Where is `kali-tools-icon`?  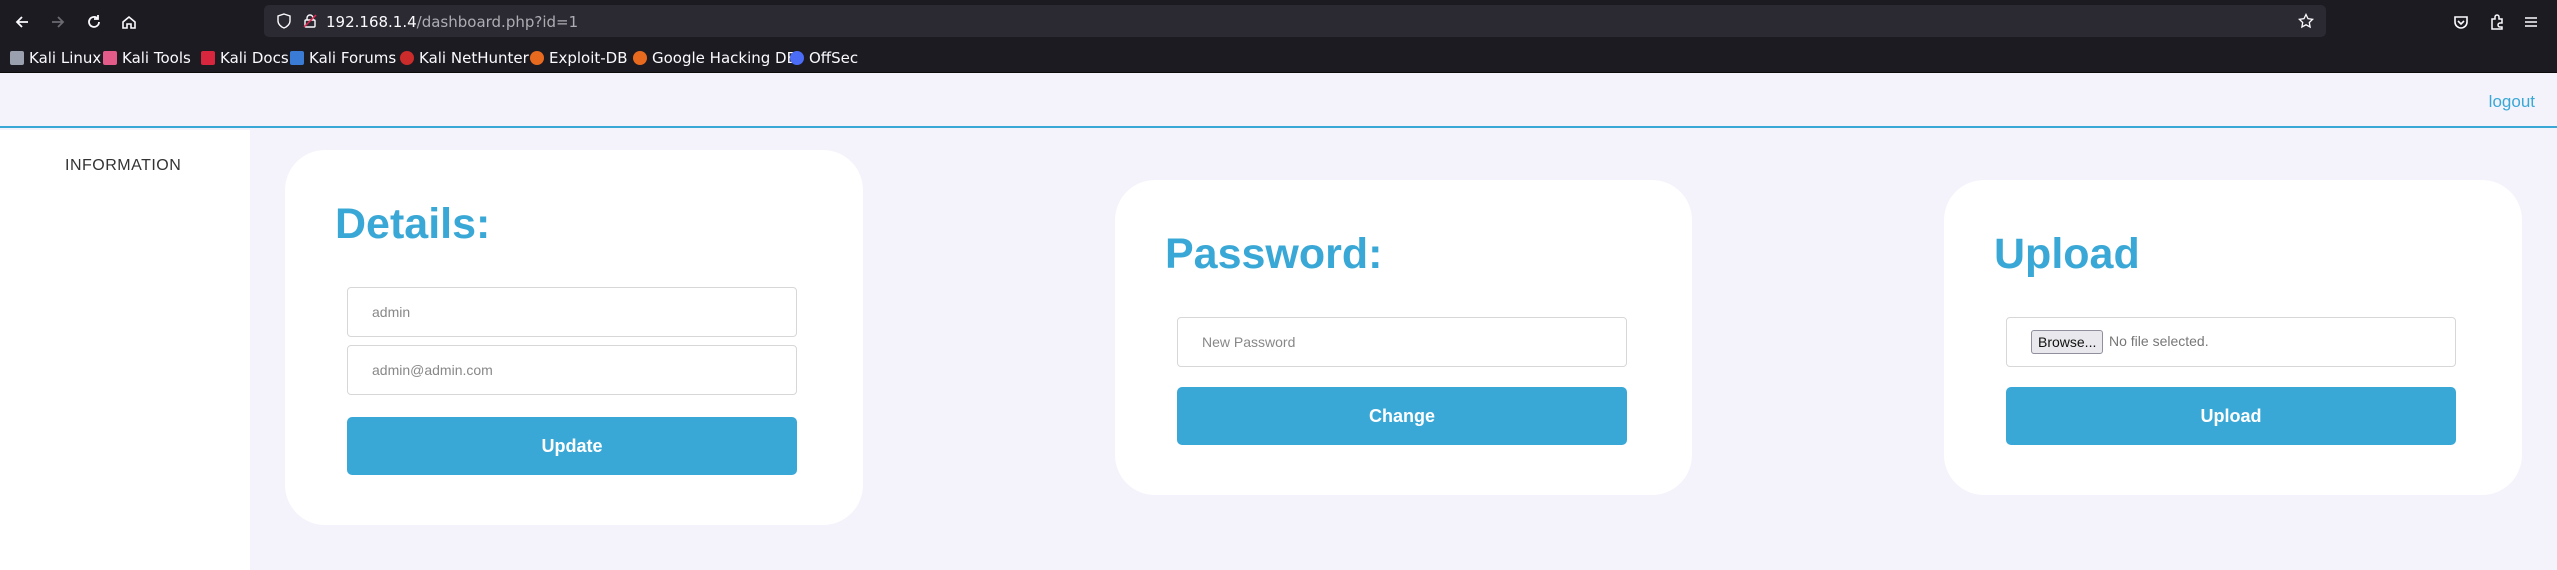 kali-tools-icon is located at coordinates (110, 58).